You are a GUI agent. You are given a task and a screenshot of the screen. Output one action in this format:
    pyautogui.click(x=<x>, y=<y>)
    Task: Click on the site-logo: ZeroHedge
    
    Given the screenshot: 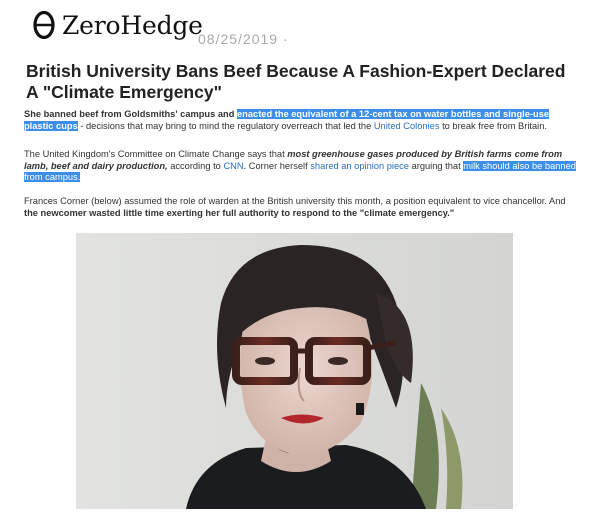 What is the action you would take?
    pyautogui.click(x=118, y=25)
    